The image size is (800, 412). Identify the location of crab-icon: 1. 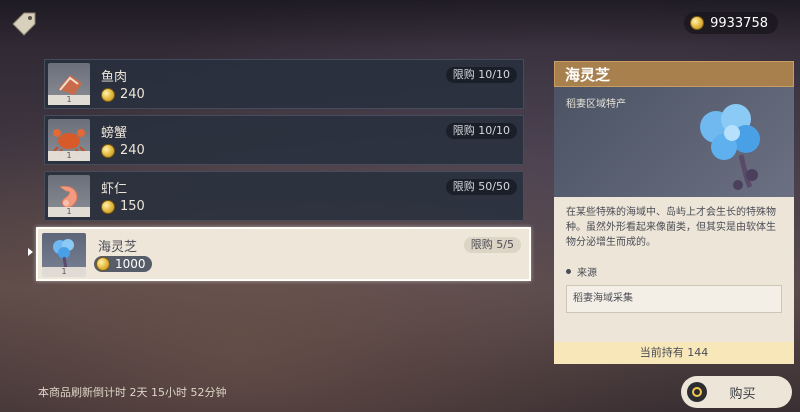
(69, 140).